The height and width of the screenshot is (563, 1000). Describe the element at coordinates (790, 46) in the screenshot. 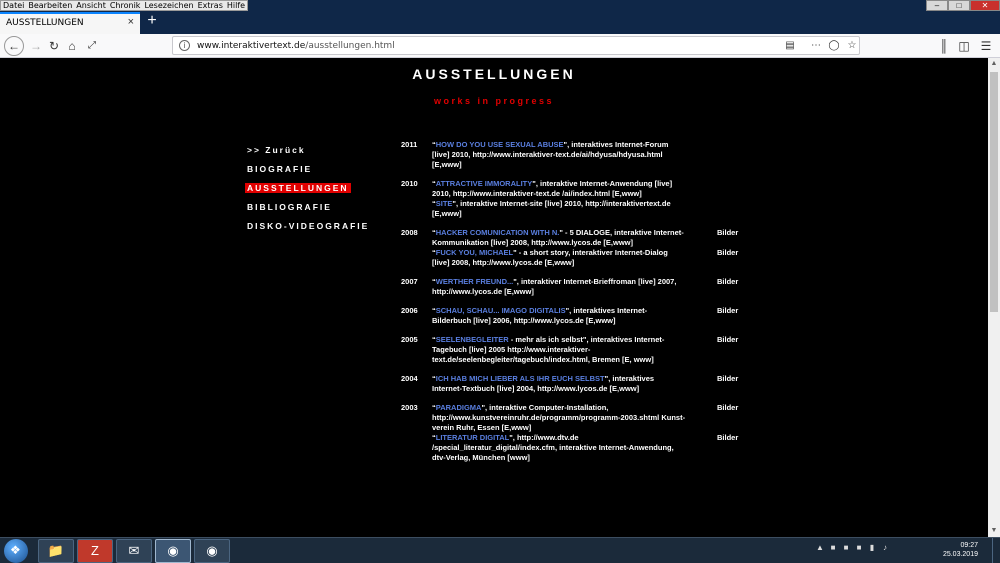

I see `reader-view-icon: ▤` at that location.